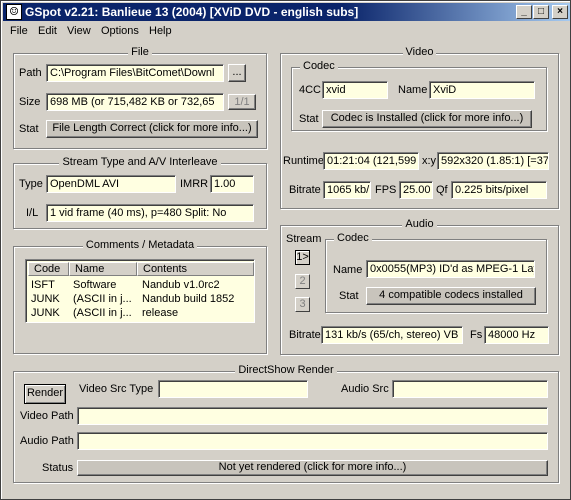  I want to click on fps-label: FPS, so click(386, 190).